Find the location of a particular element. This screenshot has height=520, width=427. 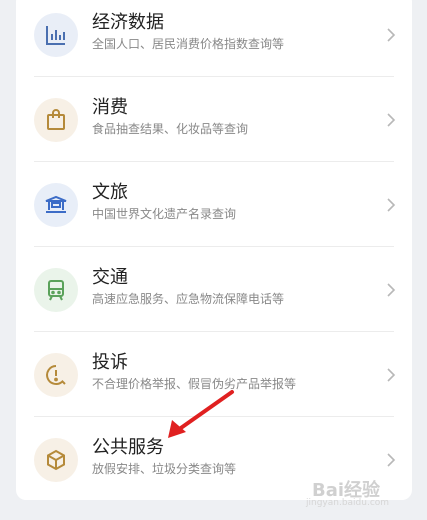

item-title: 交通 is located at coordinates (110, 277).